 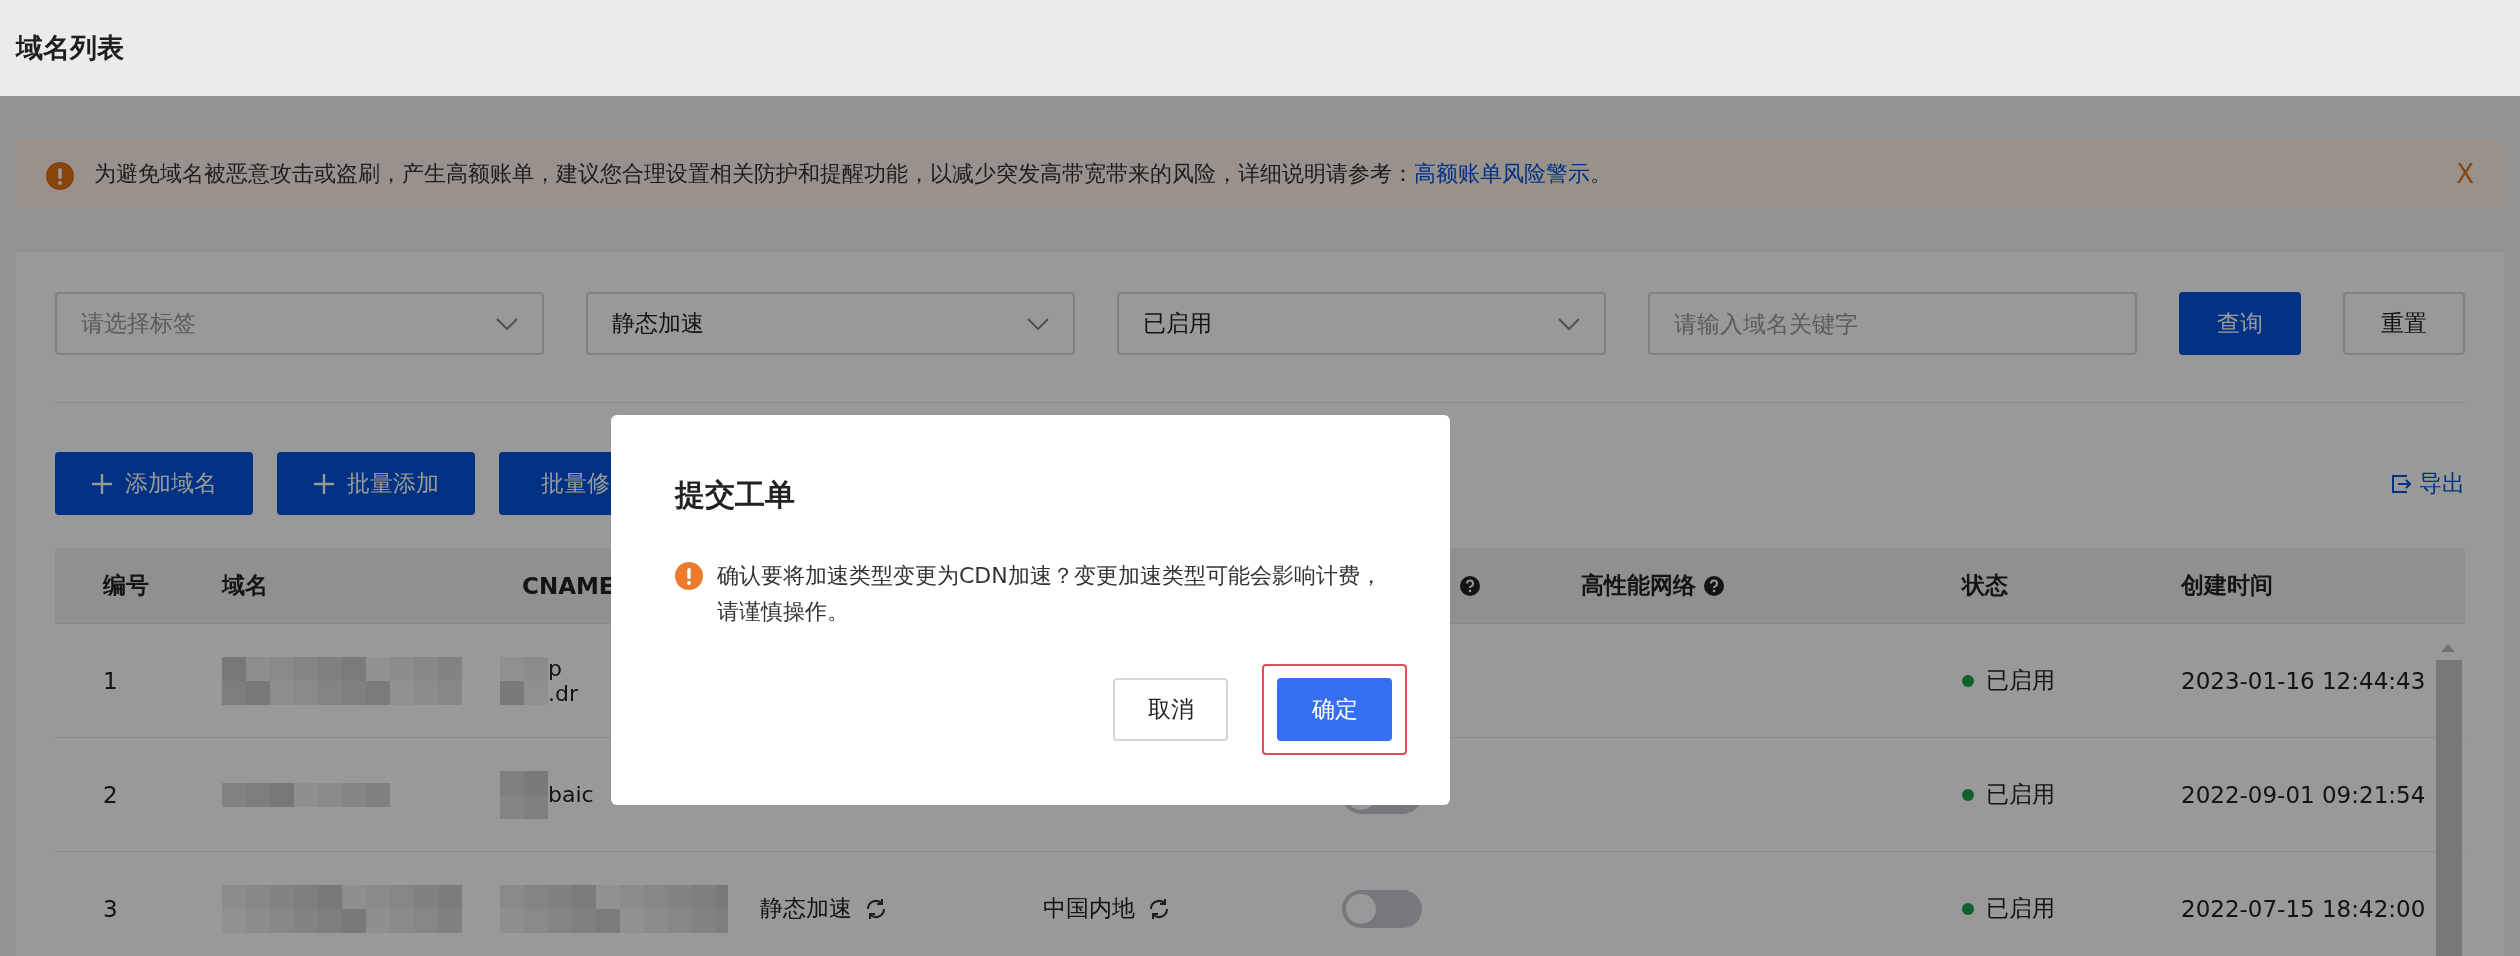 I want to click on search-button: 查询, so click(x=2240, y=323).